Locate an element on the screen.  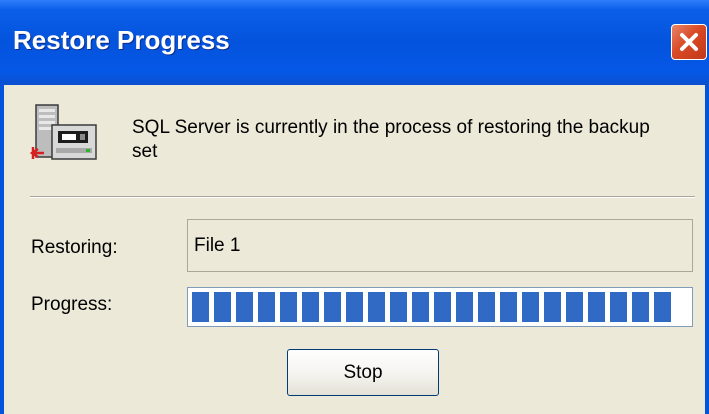
window-title: Restore Progress is located at coordinates (121, 40).